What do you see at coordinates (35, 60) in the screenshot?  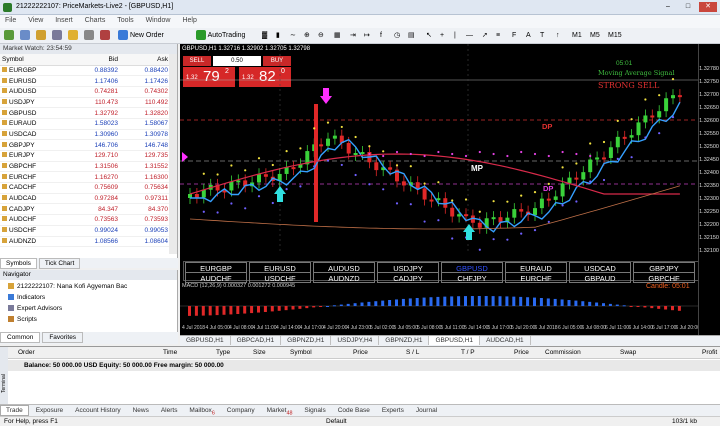 I see `column-symbol: Symbol` at bounding box center [35, 60].